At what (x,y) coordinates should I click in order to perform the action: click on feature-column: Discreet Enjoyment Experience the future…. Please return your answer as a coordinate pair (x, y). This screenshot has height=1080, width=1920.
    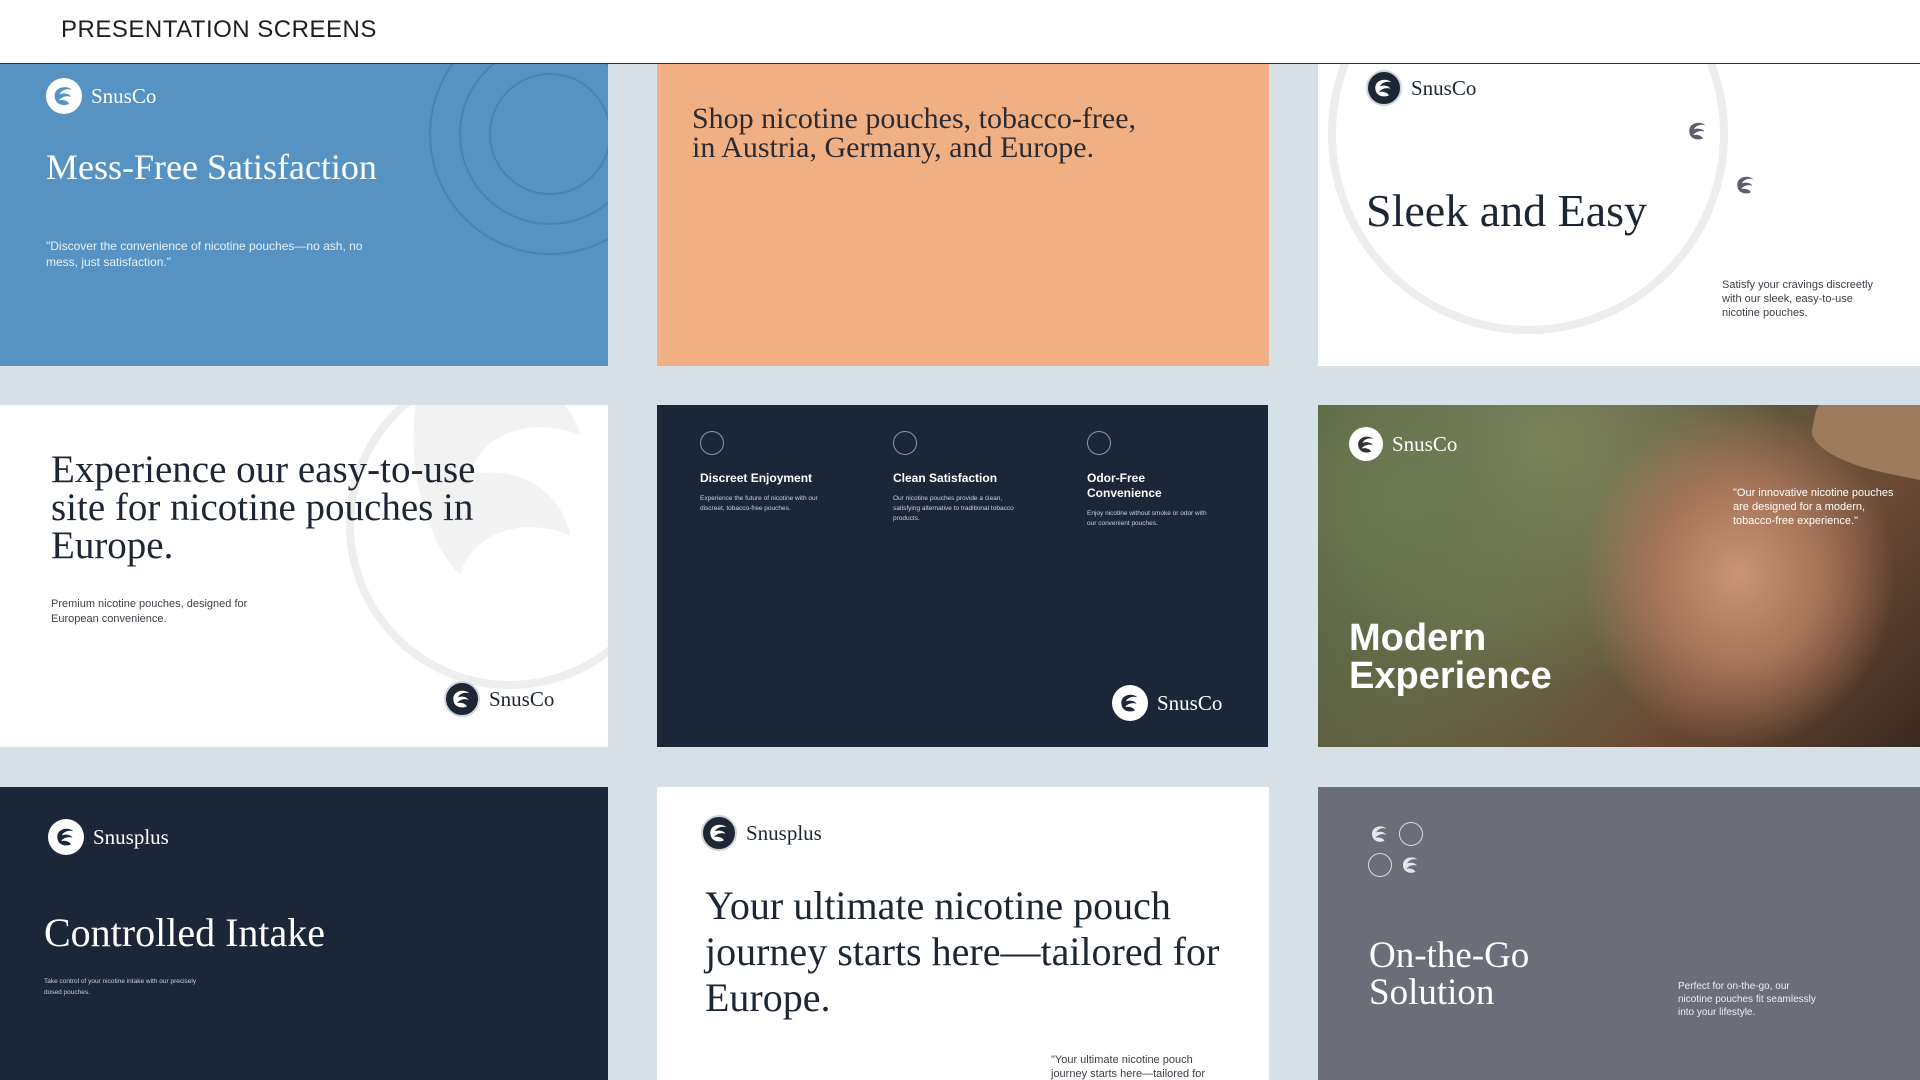
    Looking at the image, I should click on (765, 472).